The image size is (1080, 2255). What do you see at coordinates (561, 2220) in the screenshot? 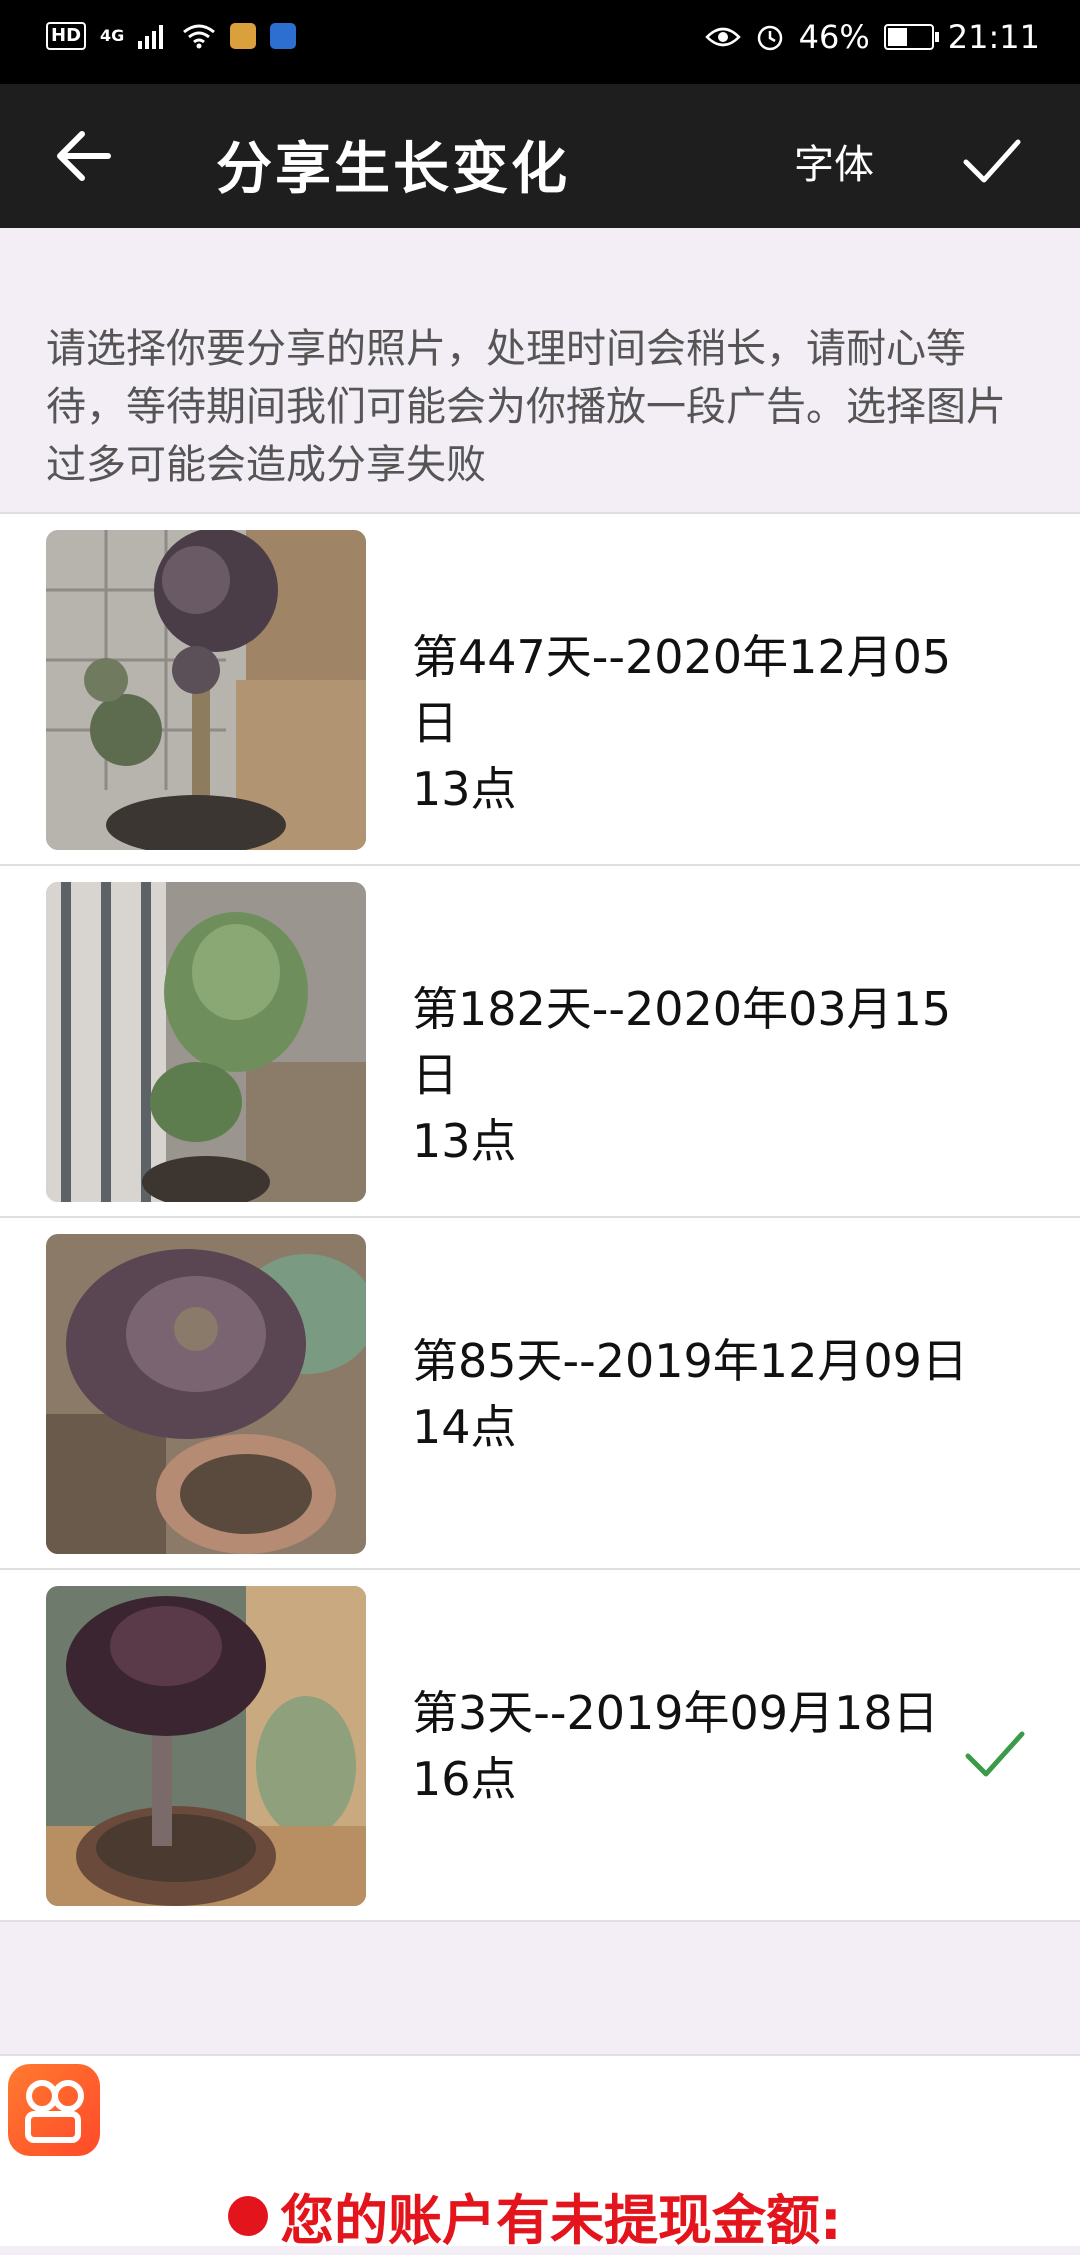
I see `ad-headline-text: 您的账户有未提现金额:` at bounding box center [561, 2220].